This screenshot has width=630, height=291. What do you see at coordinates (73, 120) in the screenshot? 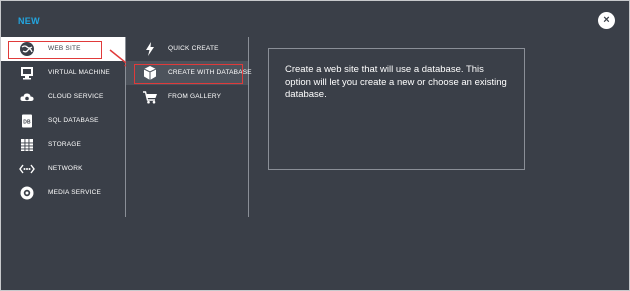
I see `nav-item-label: SQL DATABASE` at bounding box center [73, 120].